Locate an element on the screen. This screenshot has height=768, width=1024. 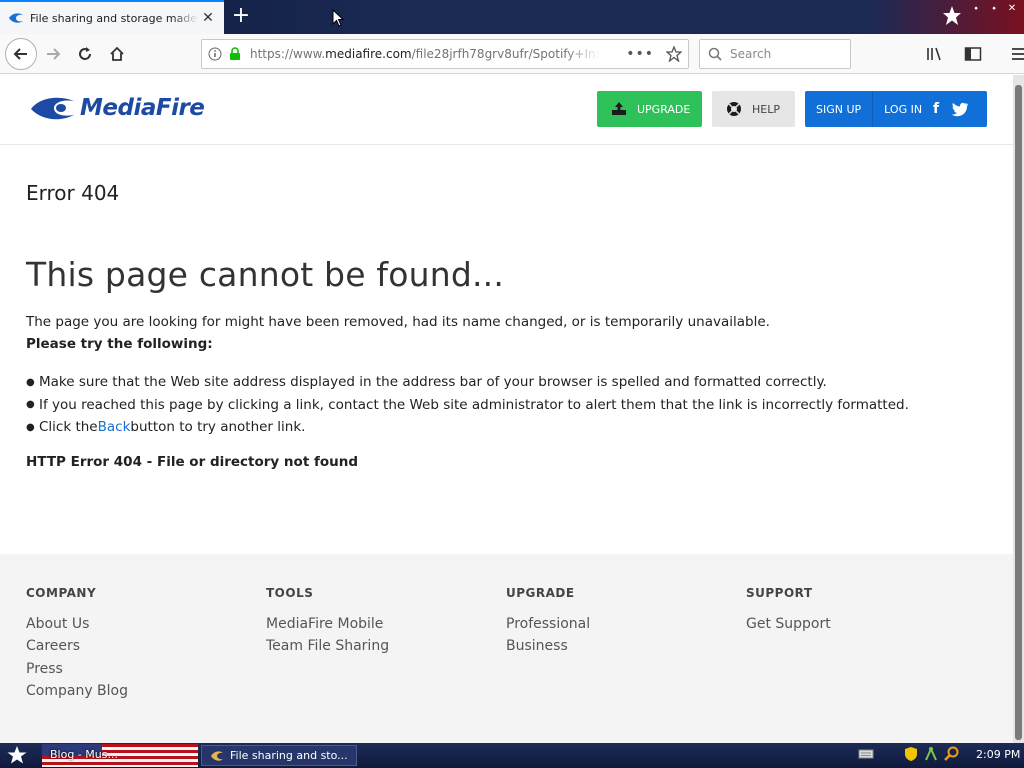
try-heading: Please try the following: is located at coordinates (119, 344).